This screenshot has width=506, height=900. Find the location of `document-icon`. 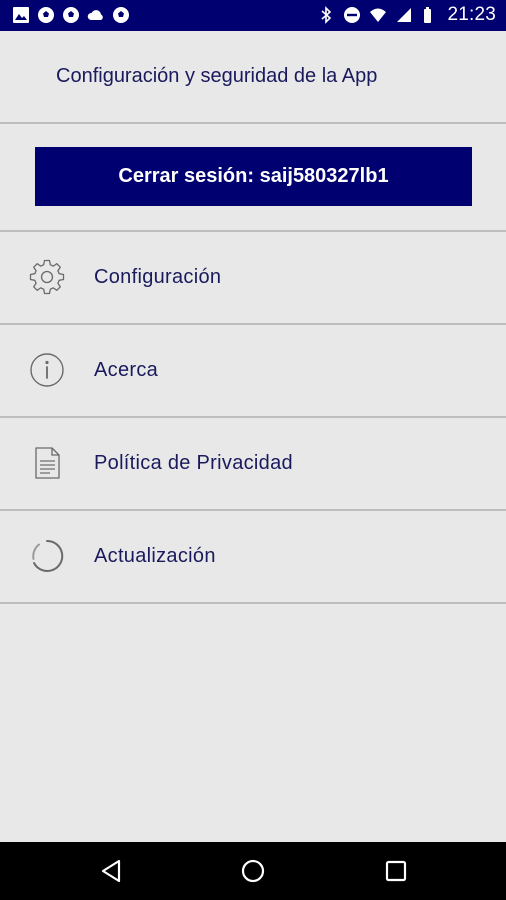

document-icon is located at coordinates (47, 463).